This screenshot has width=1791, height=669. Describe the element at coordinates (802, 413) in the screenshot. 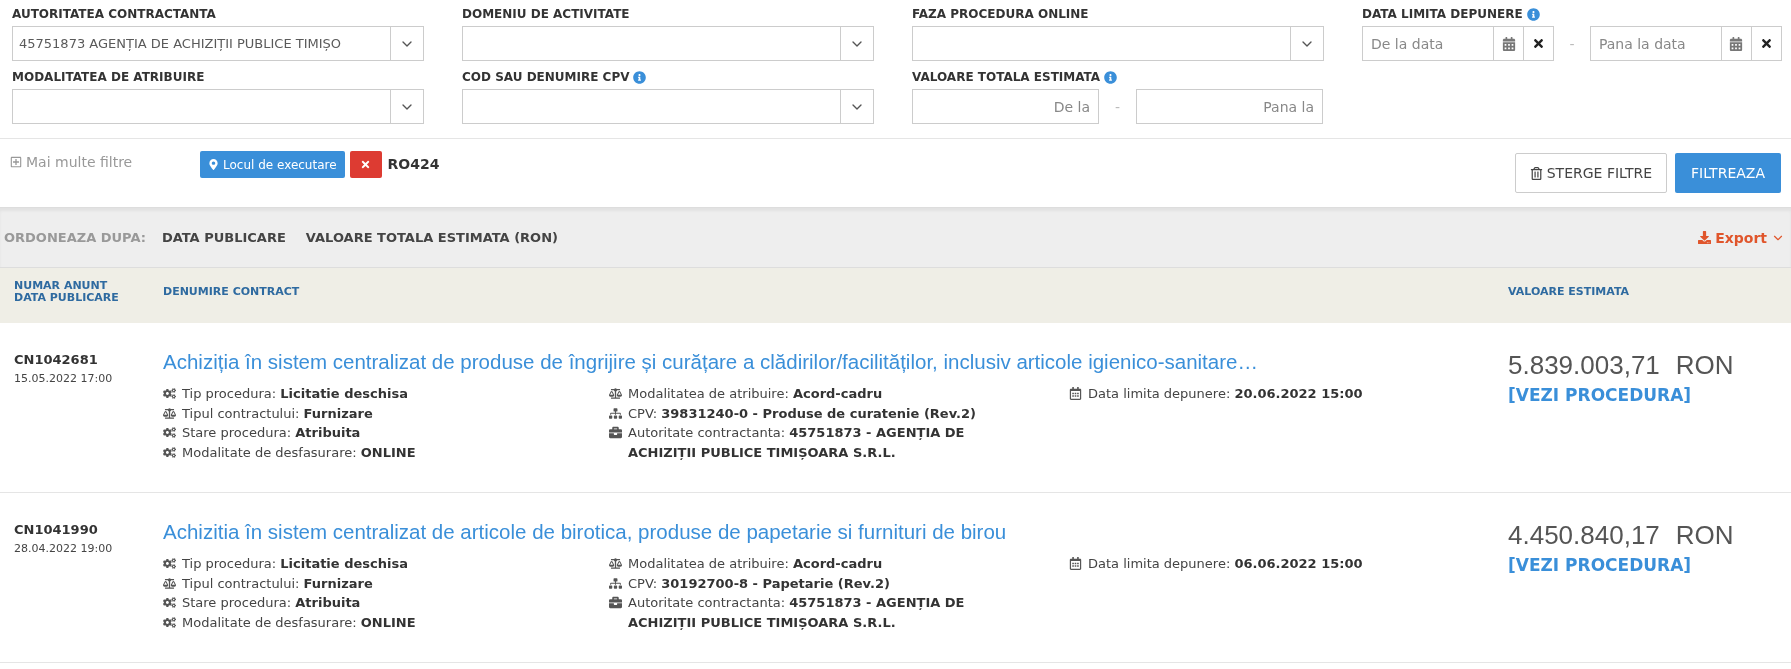

I see `detail-text: CPV: 39831240-0 - Produse de curatenie (Rev.2)` at that location.